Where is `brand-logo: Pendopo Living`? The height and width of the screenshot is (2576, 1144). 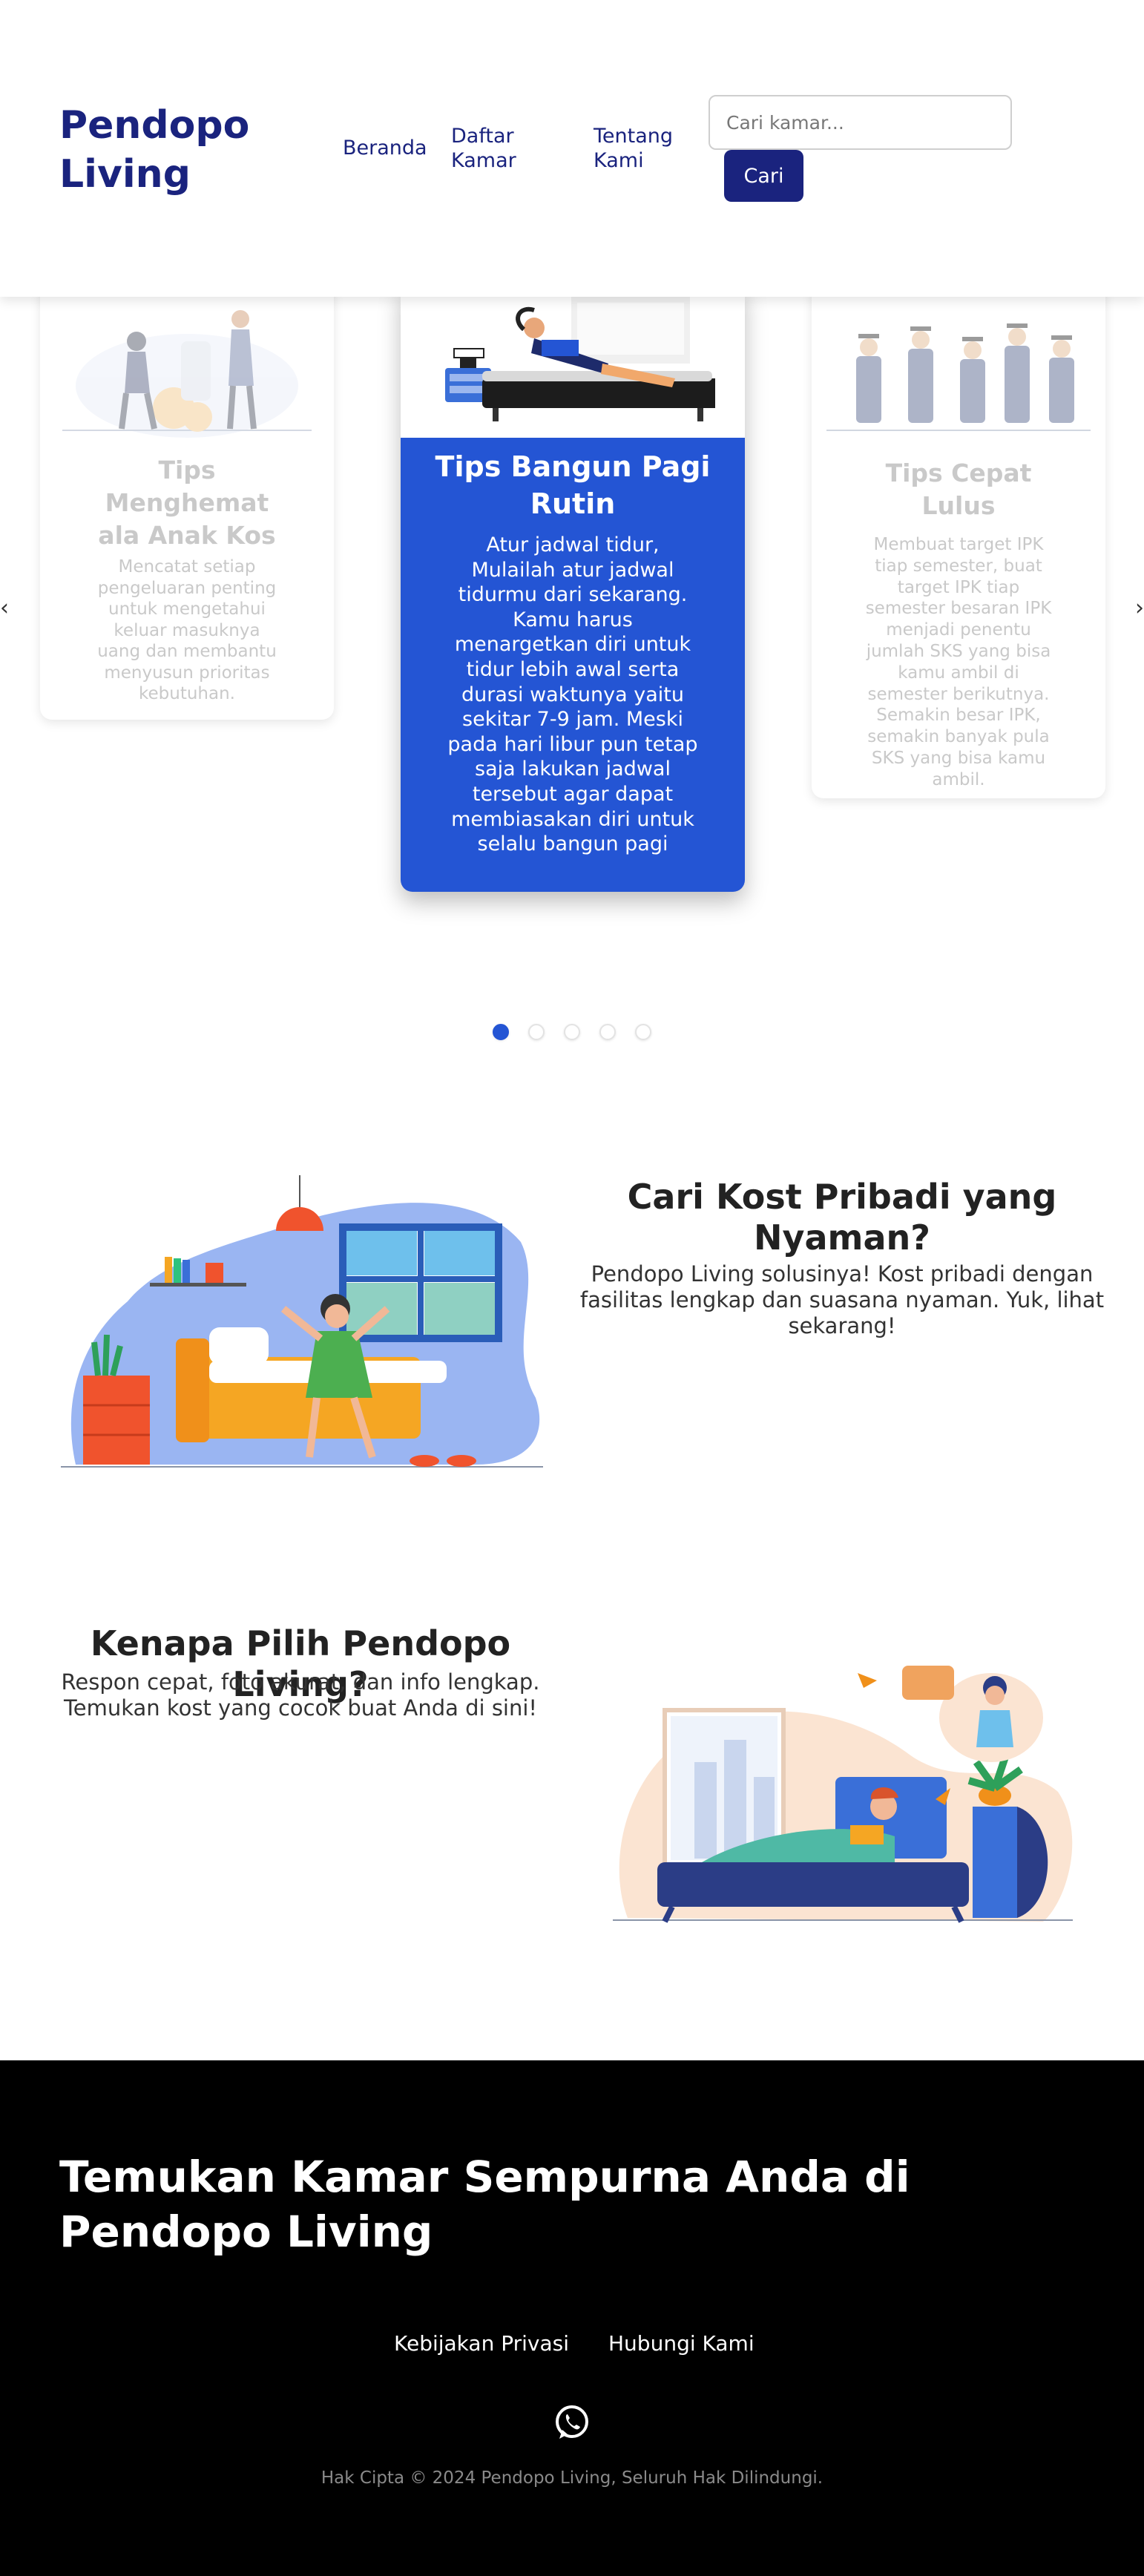 brand-logo: Pendopo Living is located at coordinates (171, 150).